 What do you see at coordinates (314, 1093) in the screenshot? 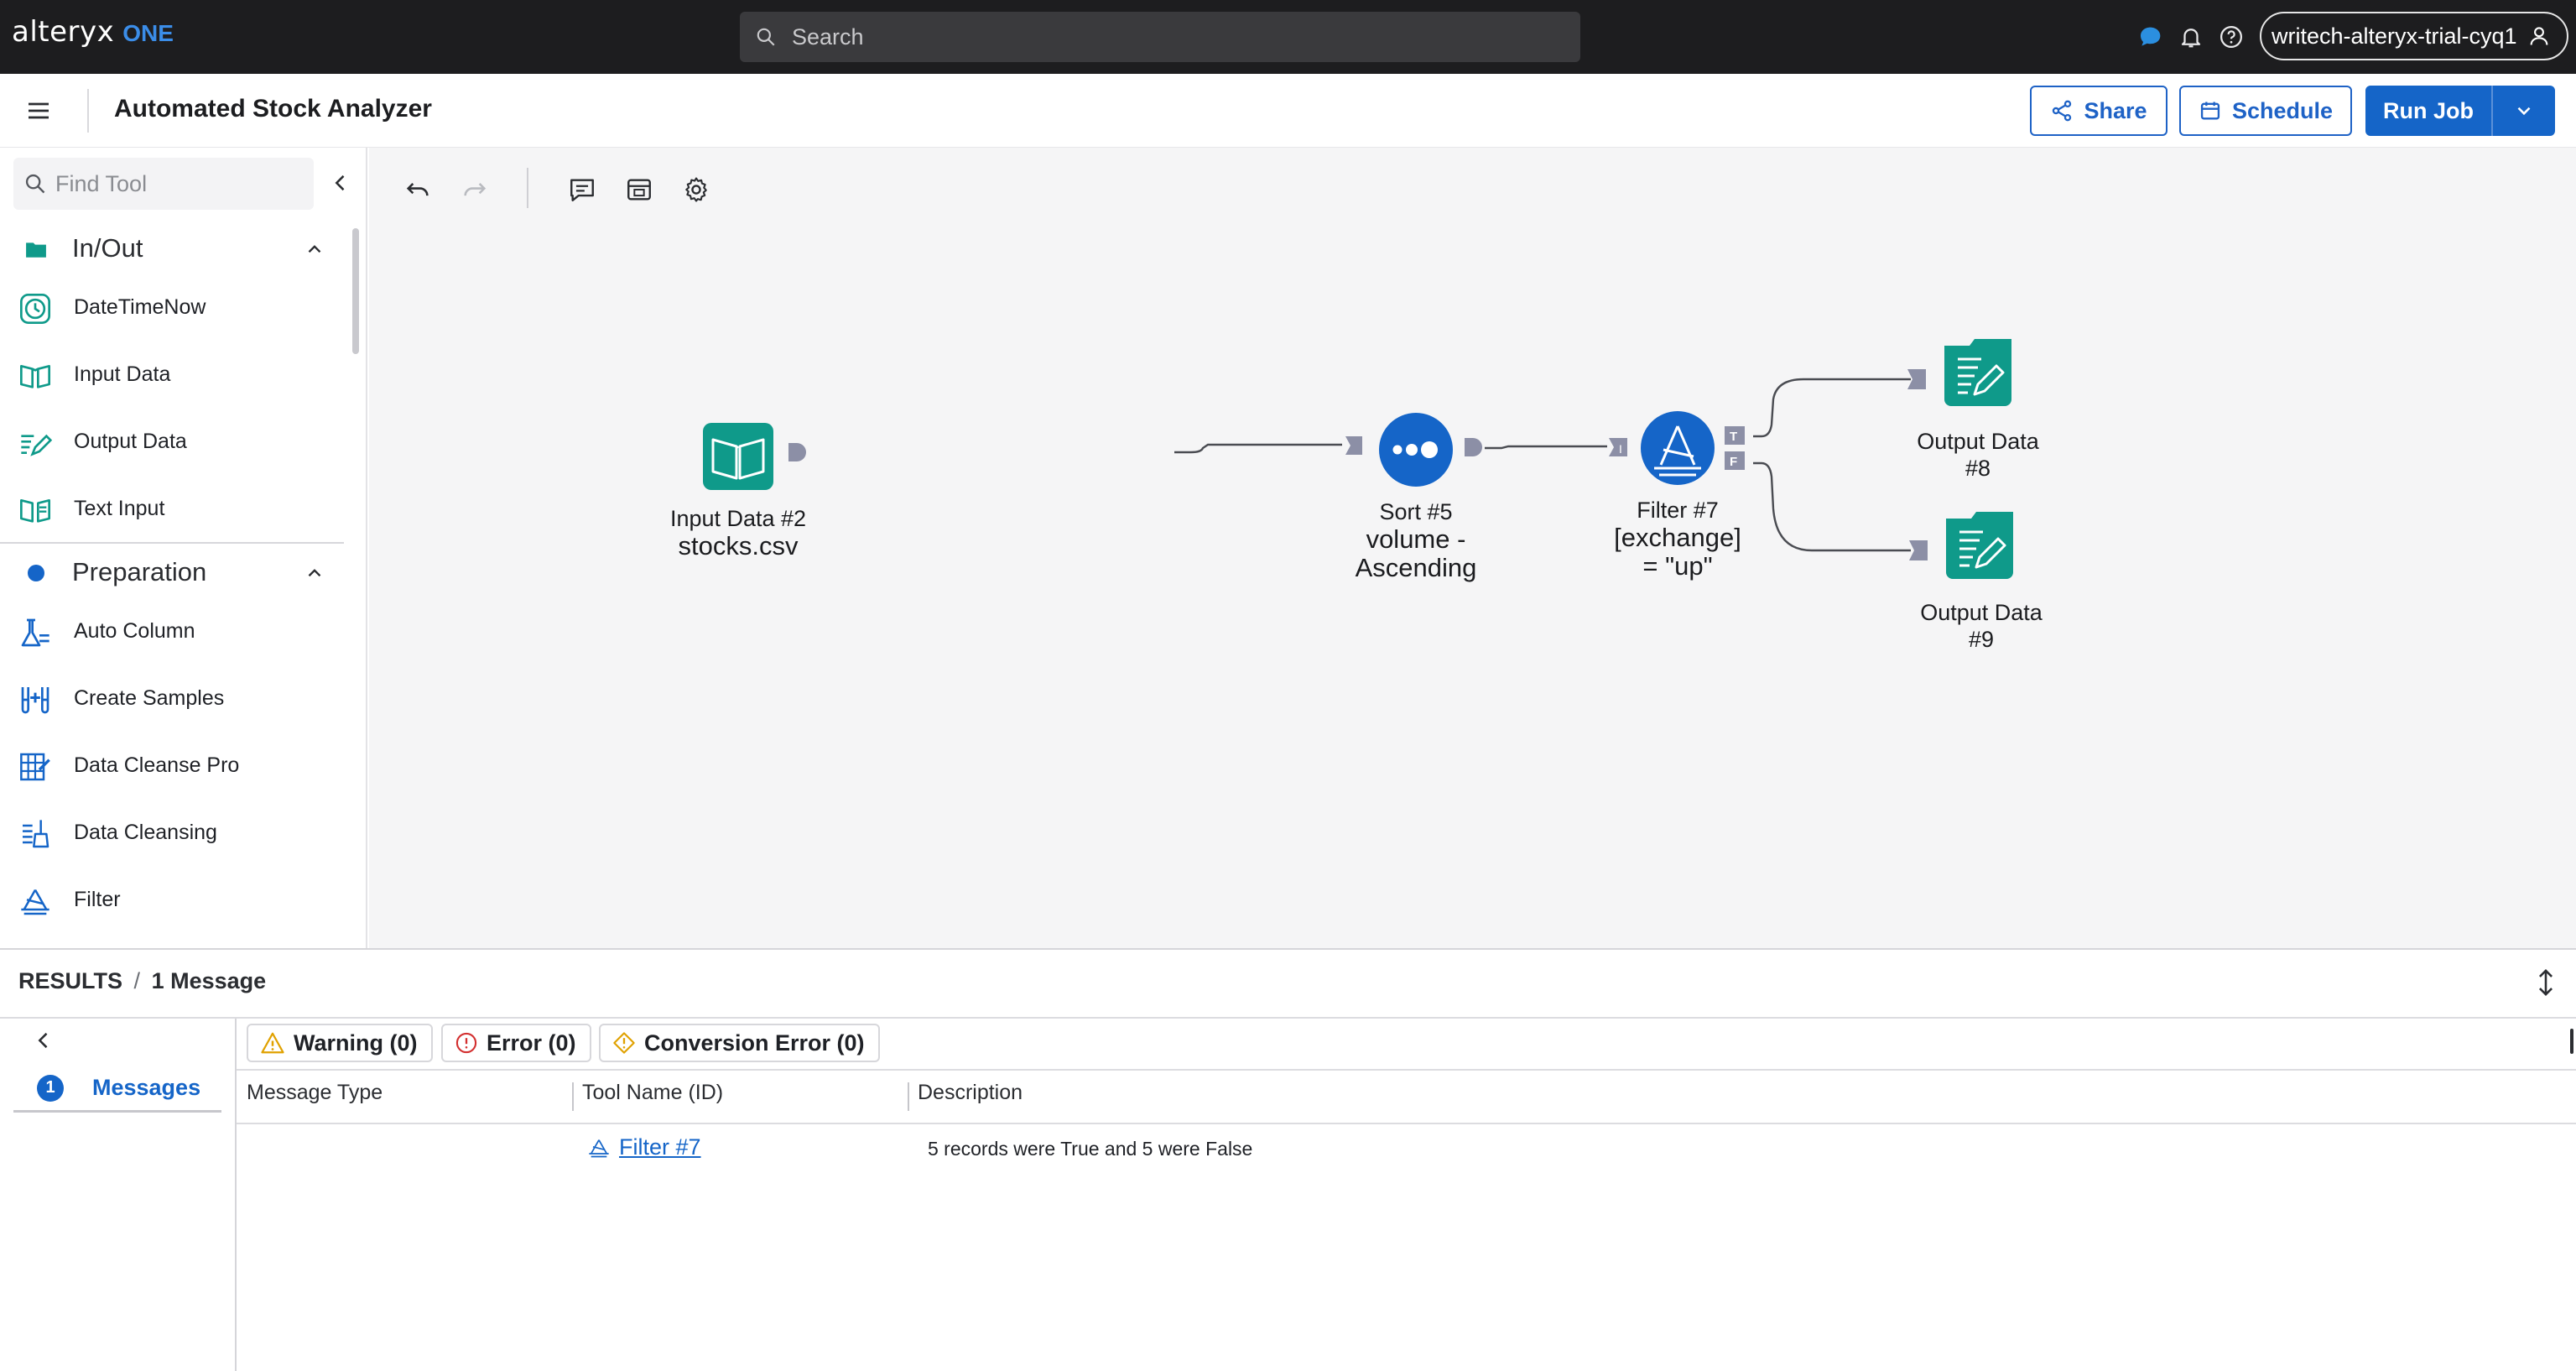
I see `column-header-message-type: Message Type` at bounding box center [314, 1093].